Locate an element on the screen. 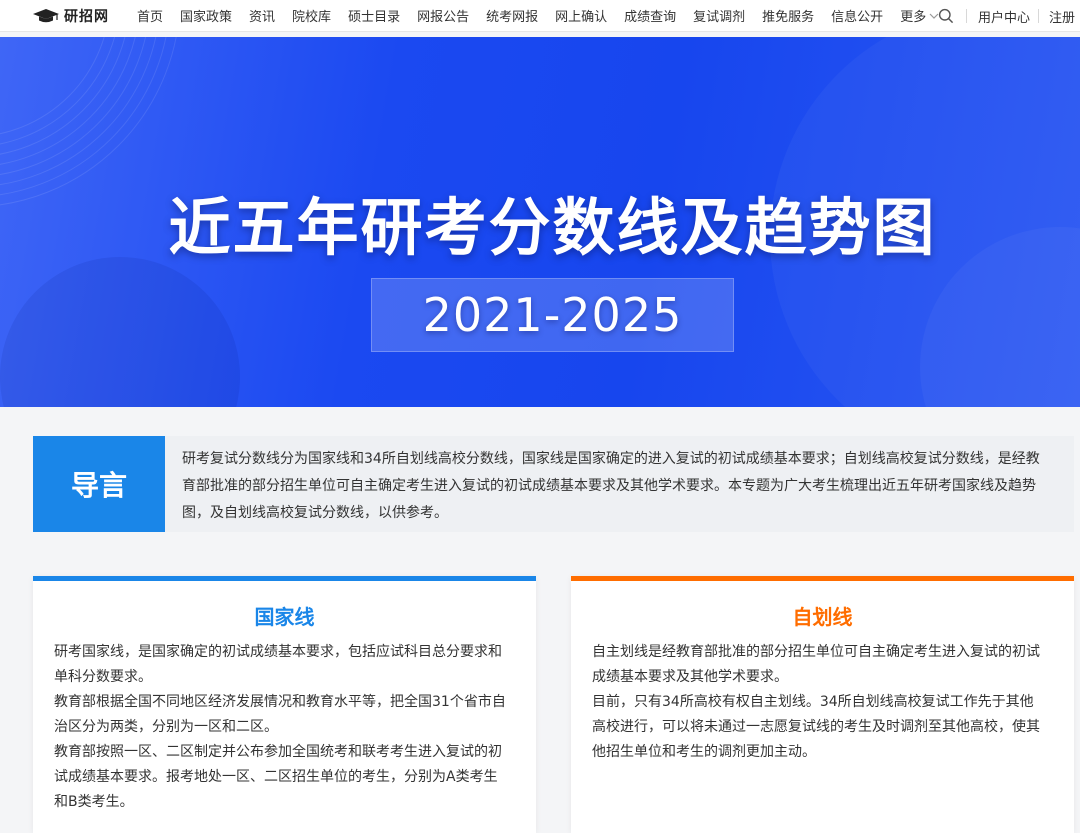 The height and width of the screenshot is (833, 1080). nav-item: 复试调剂 is located at coordinates (719, 15).